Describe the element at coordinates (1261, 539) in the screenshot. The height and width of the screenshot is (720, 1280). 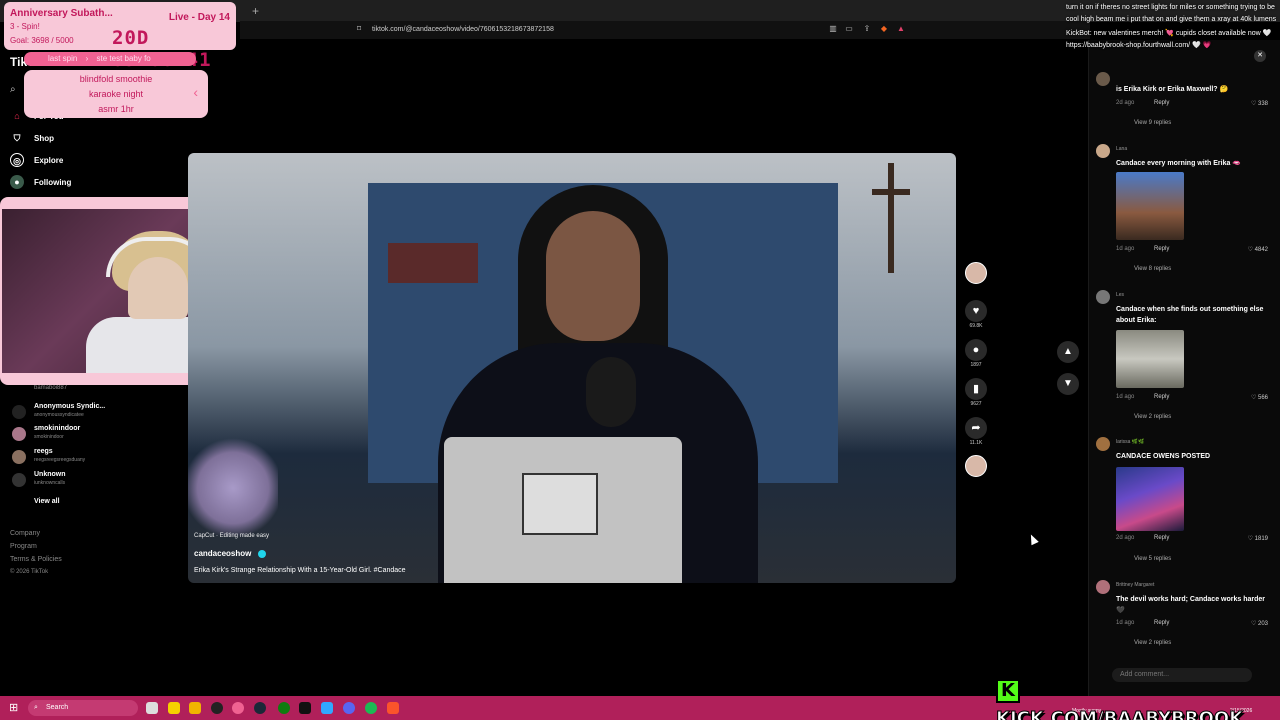
I see `comment-like-count: 1819` at that location.